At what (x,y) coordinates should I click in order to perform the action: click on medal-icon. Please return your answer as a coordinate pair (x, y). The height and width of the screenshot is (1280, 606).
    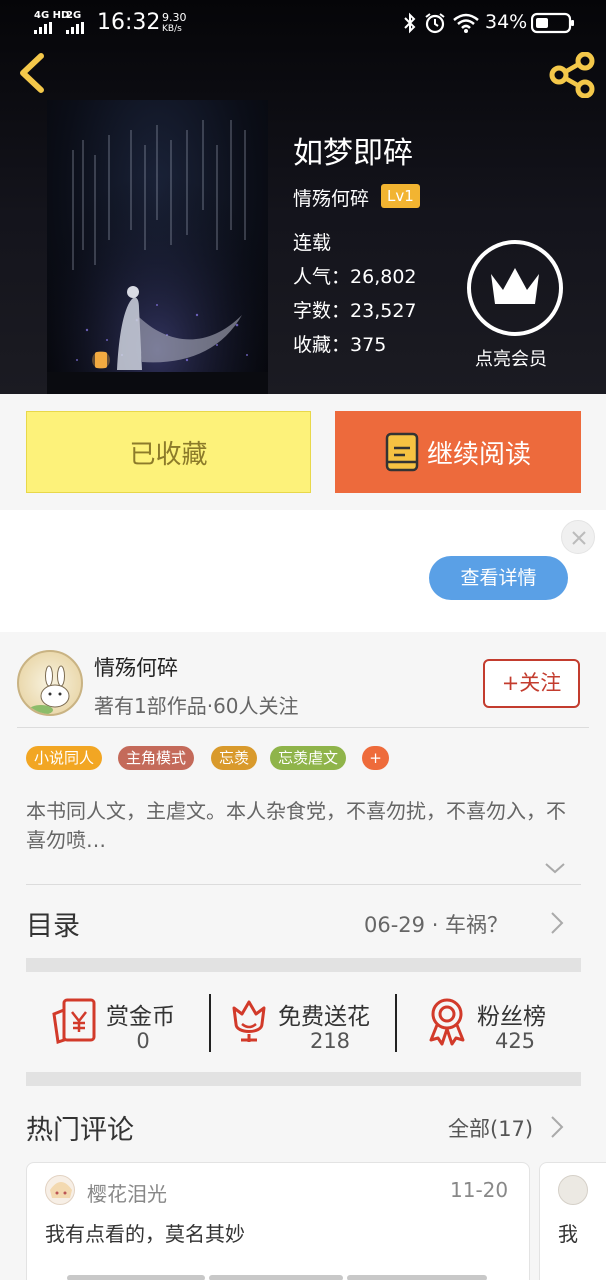
    Looking at the image, I should click on (447, 1022).